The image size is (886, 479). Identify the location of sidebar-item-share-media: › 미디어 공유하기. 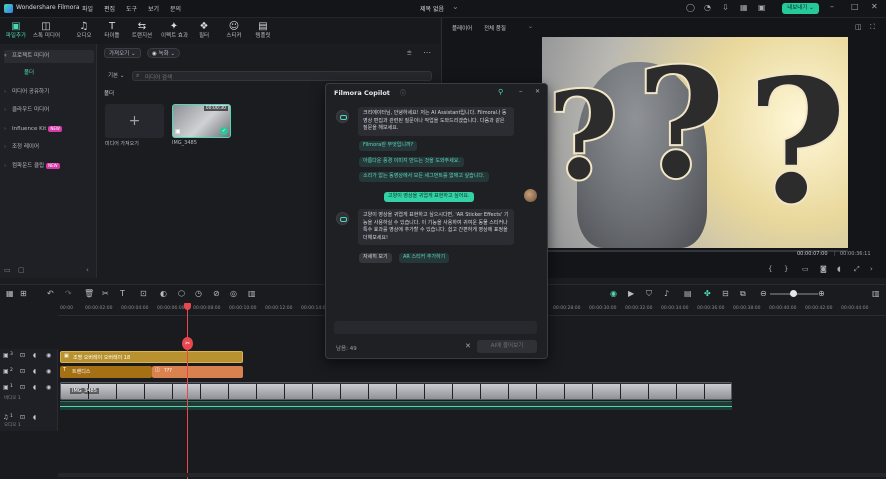
(49, 92).